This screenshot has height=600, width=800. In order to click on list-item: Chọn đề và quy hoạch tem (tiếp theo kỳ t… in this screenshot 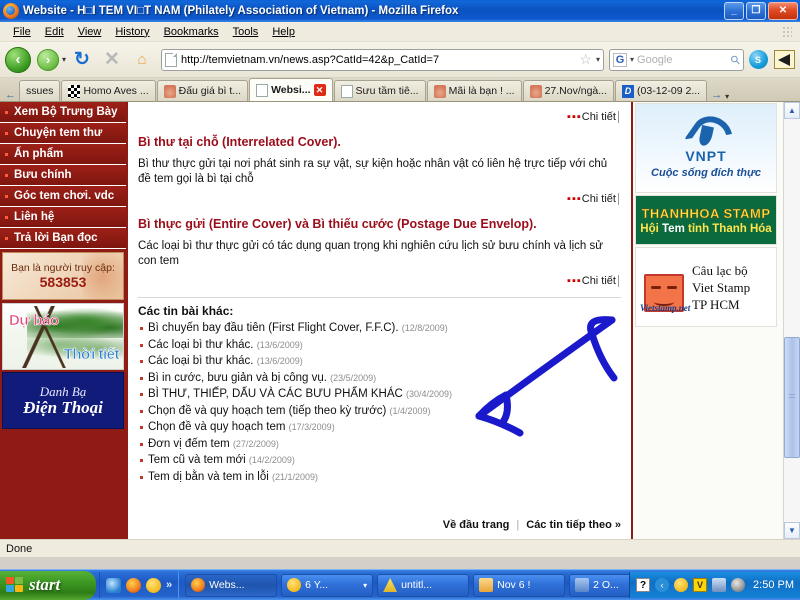, I will do `click(379, 411)`.